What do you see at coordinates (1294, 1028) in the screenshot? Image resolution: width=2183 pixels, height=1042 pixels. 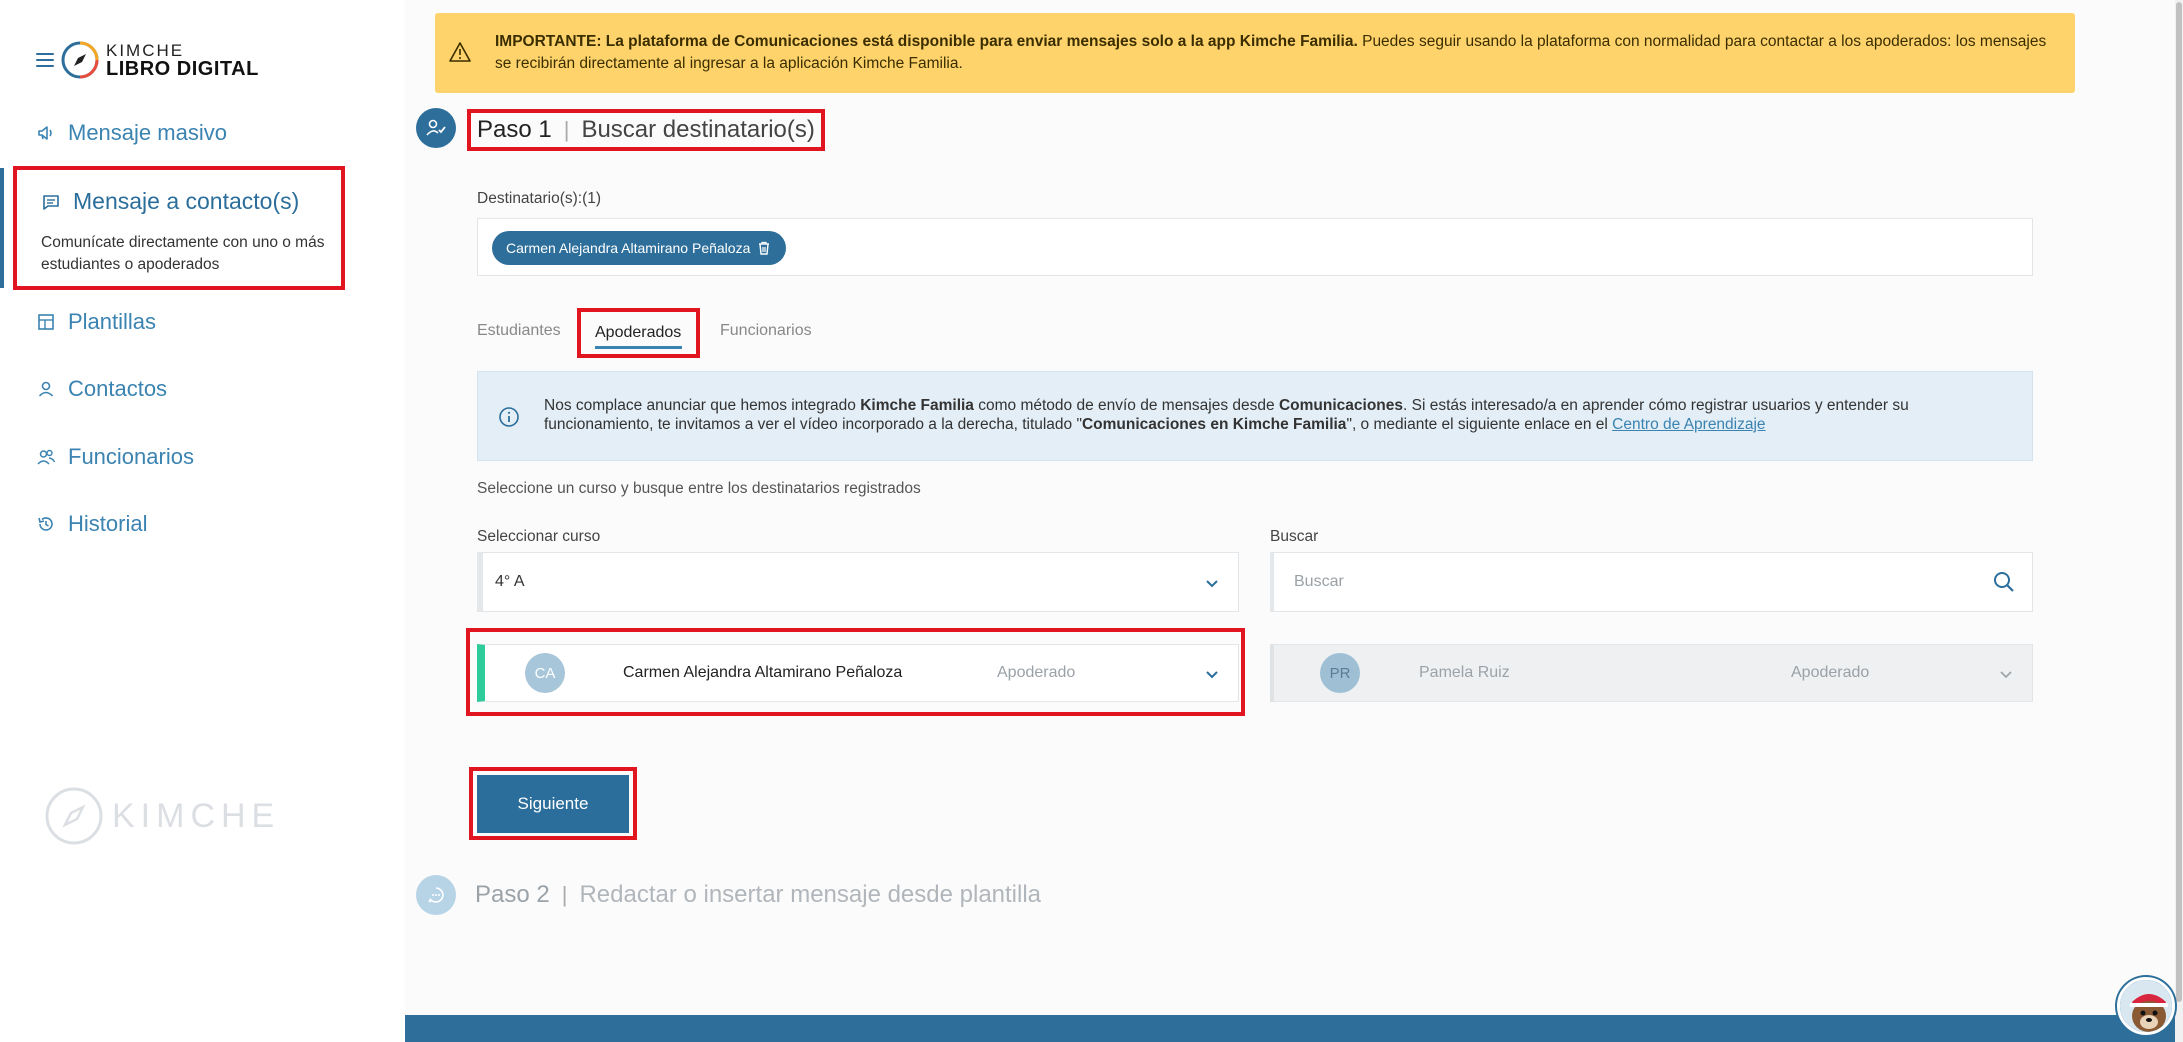 I see `footer-bar` at bounding box center [1294, 1028].